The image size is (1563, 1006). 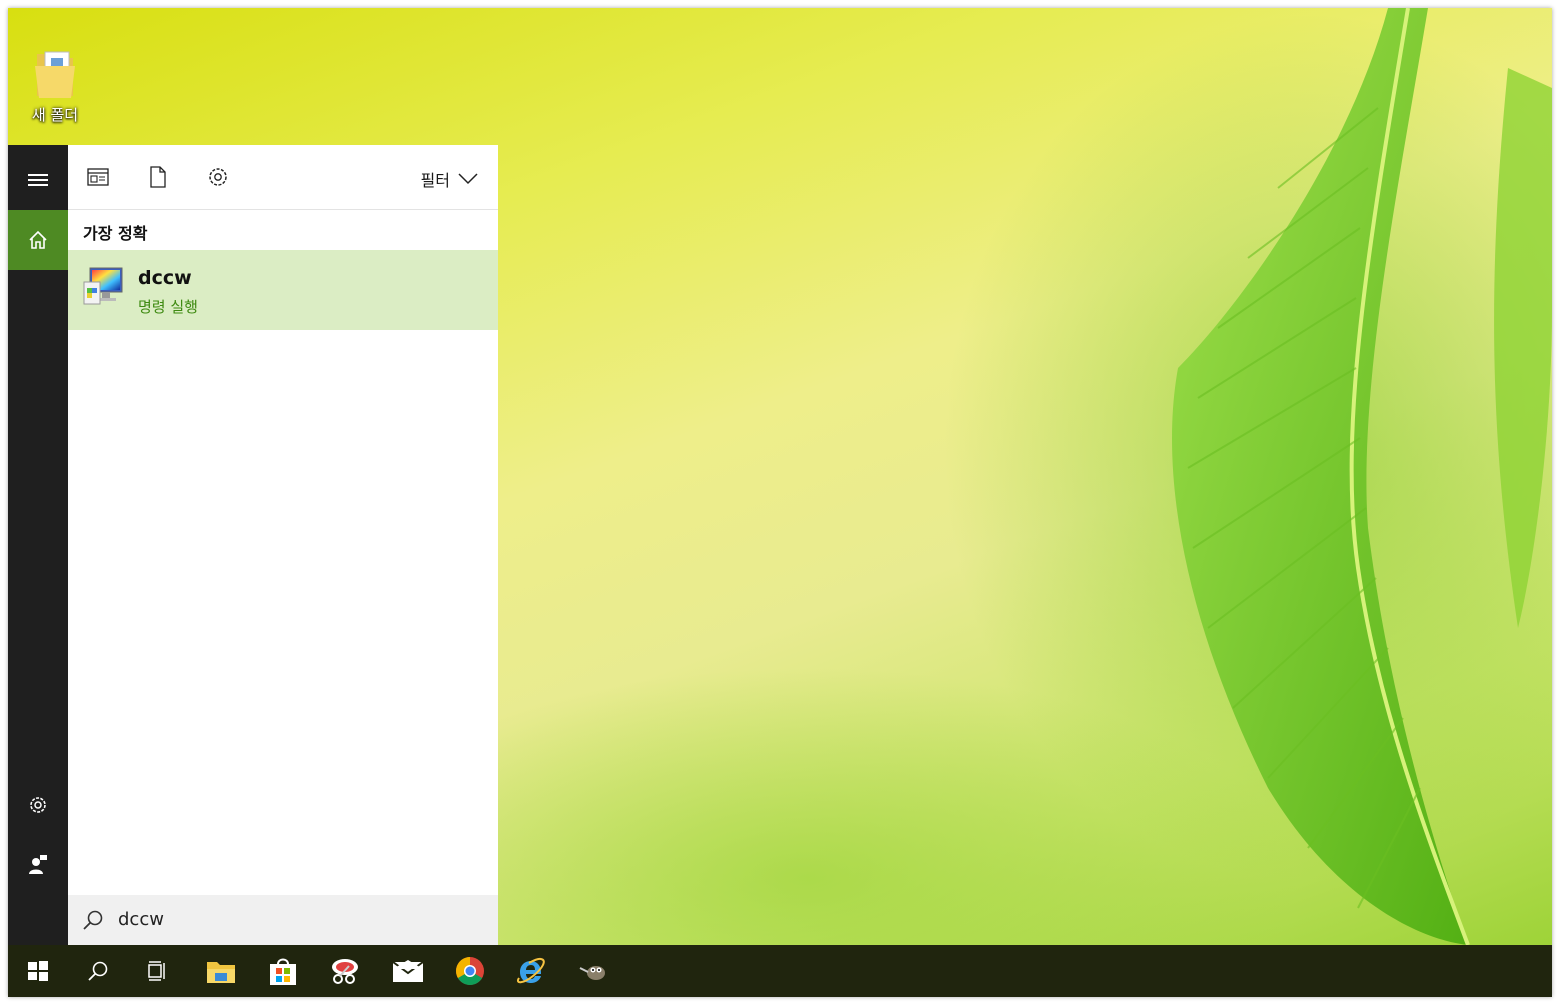 I want to click on search-input: dccw, so click(x=141, y=919).